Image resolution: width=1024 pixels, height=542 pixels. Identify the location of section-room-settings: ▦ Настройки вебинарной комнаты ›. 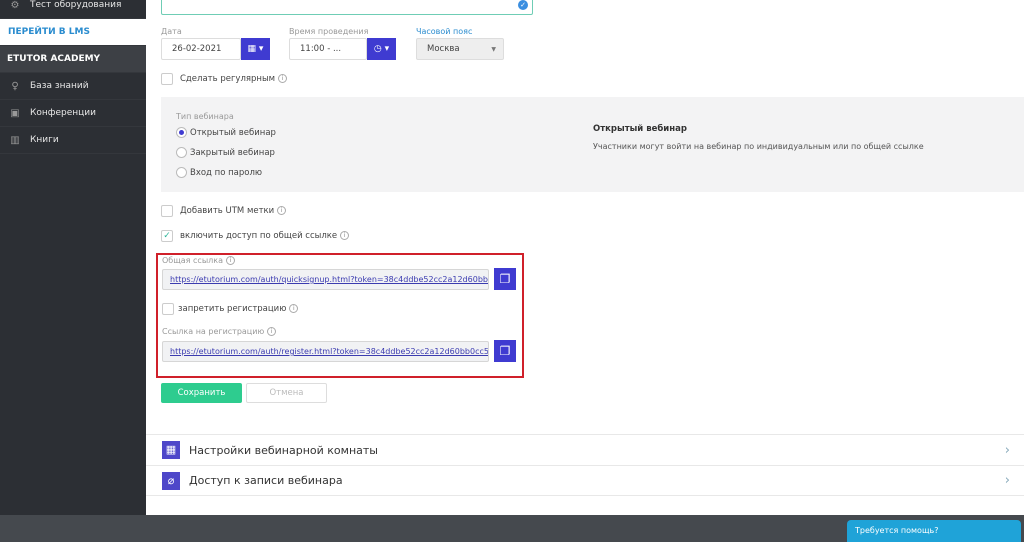
(585, 449).